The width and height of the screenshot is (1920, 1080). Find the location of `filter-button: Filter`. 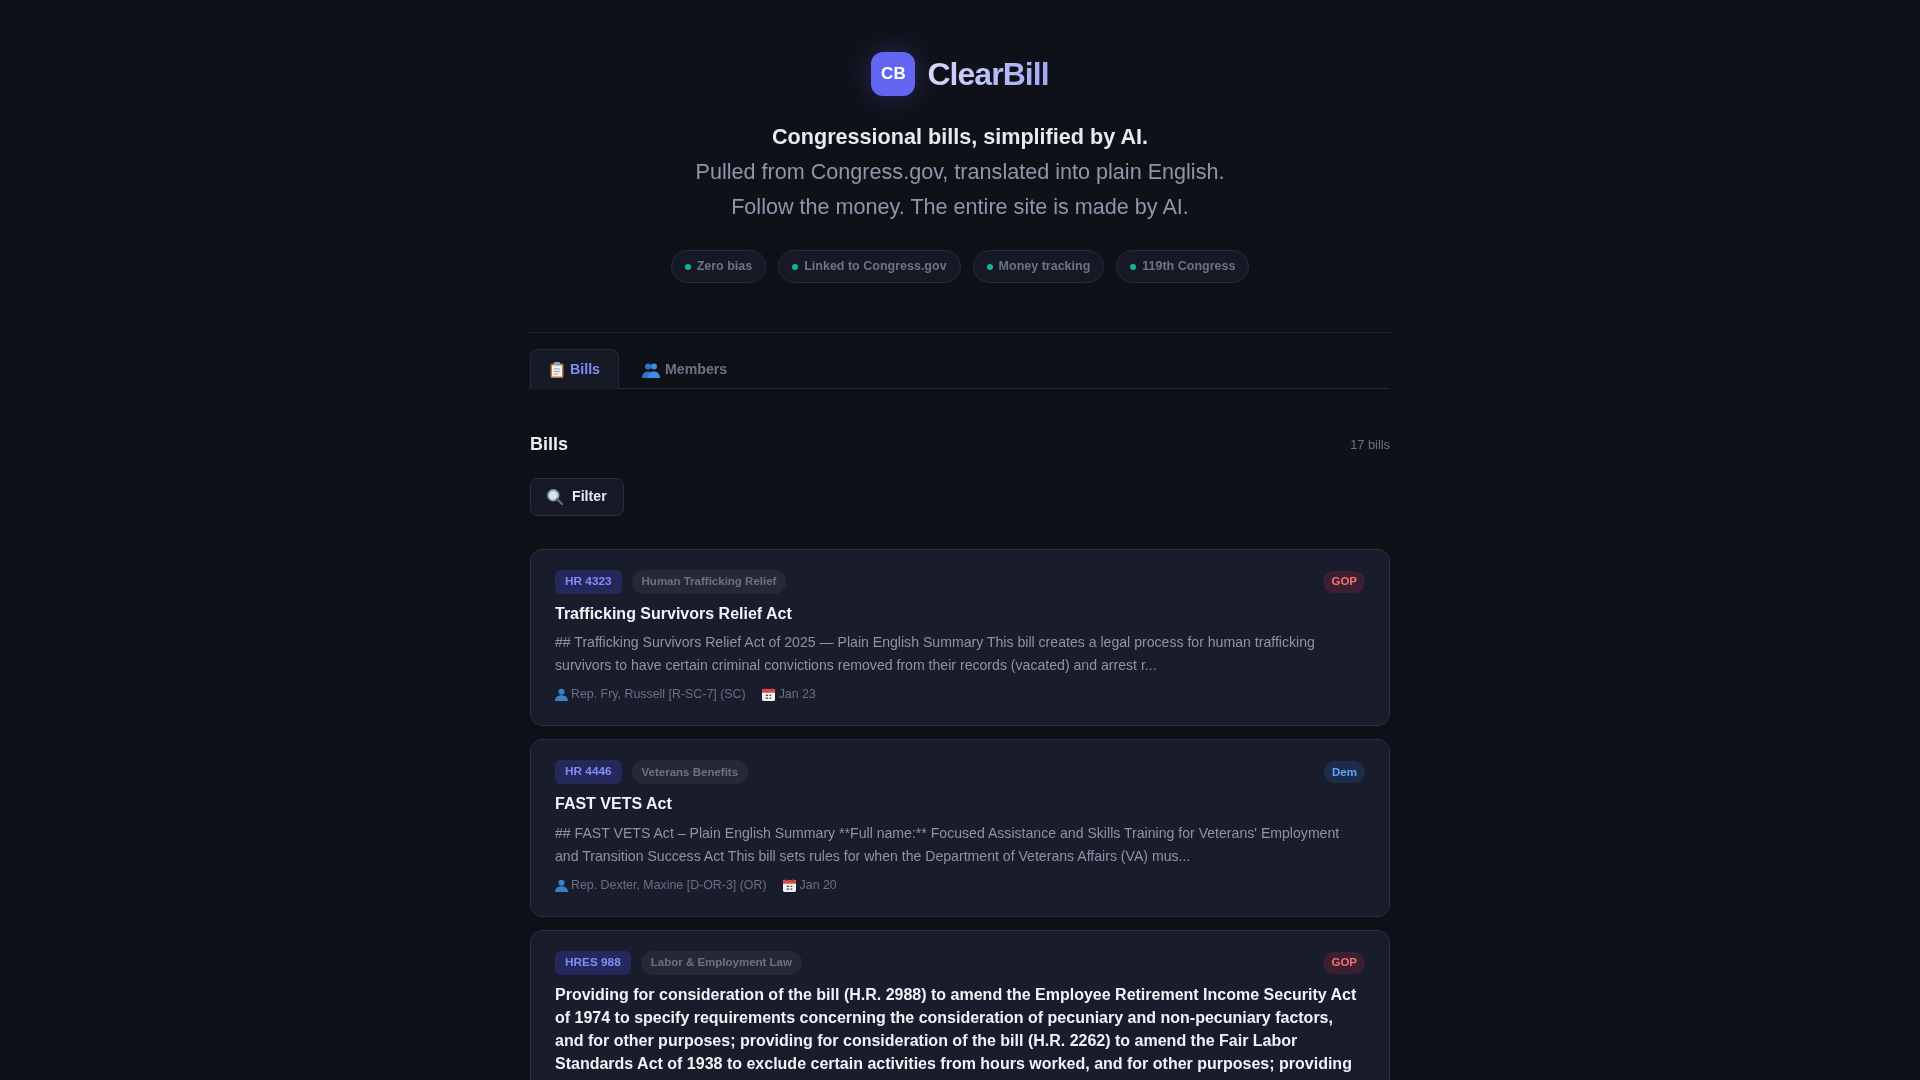

filter-button: Filter is located at coordinates (577, 497).